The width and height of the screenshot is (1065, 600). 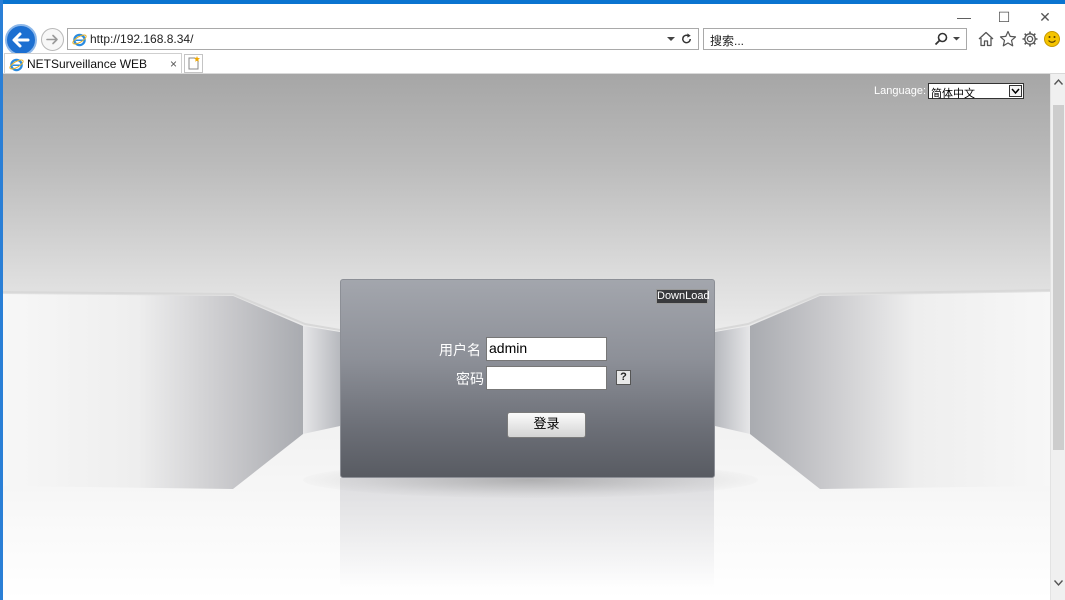 I want to click on forward-arrow-icon, so click(x=52, y=39).